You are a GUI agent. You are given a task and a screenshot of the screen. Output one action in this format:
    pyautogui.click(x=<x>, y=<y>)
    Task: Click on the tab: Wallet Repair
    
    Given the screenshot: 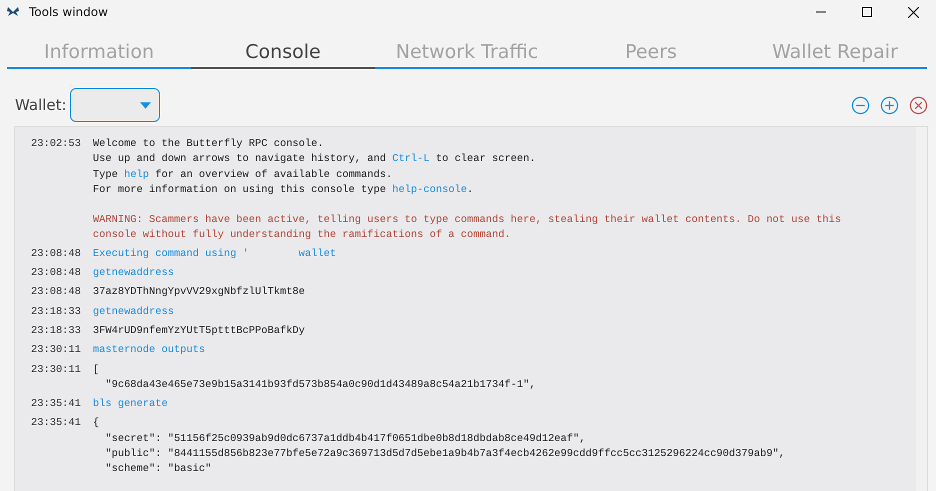 What is the action you would take?
    pyautogui.click(x=835, y=53)
    